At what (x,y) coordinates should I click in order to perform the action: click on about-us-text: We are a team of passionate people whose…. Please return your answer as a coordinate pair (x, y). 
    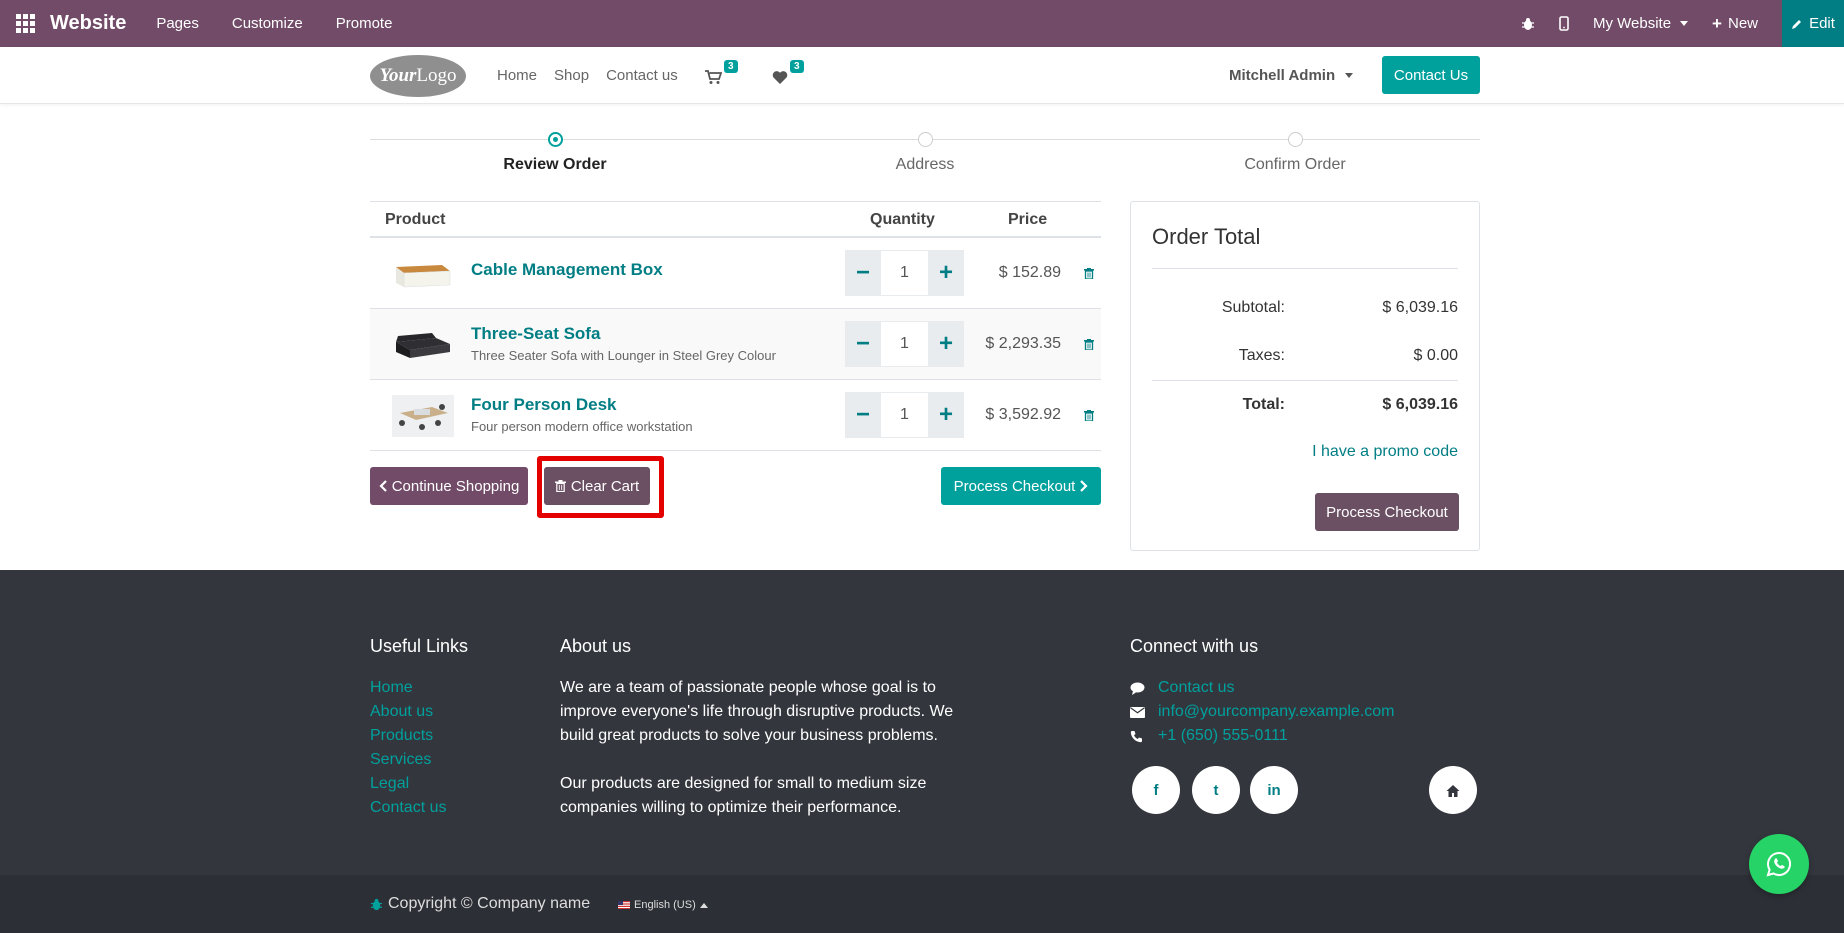
    Looking at the image, I should click on (775, 760).